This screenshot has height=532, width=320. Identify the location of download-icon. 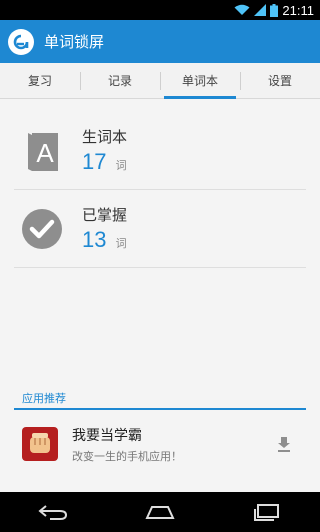
(284, 444).